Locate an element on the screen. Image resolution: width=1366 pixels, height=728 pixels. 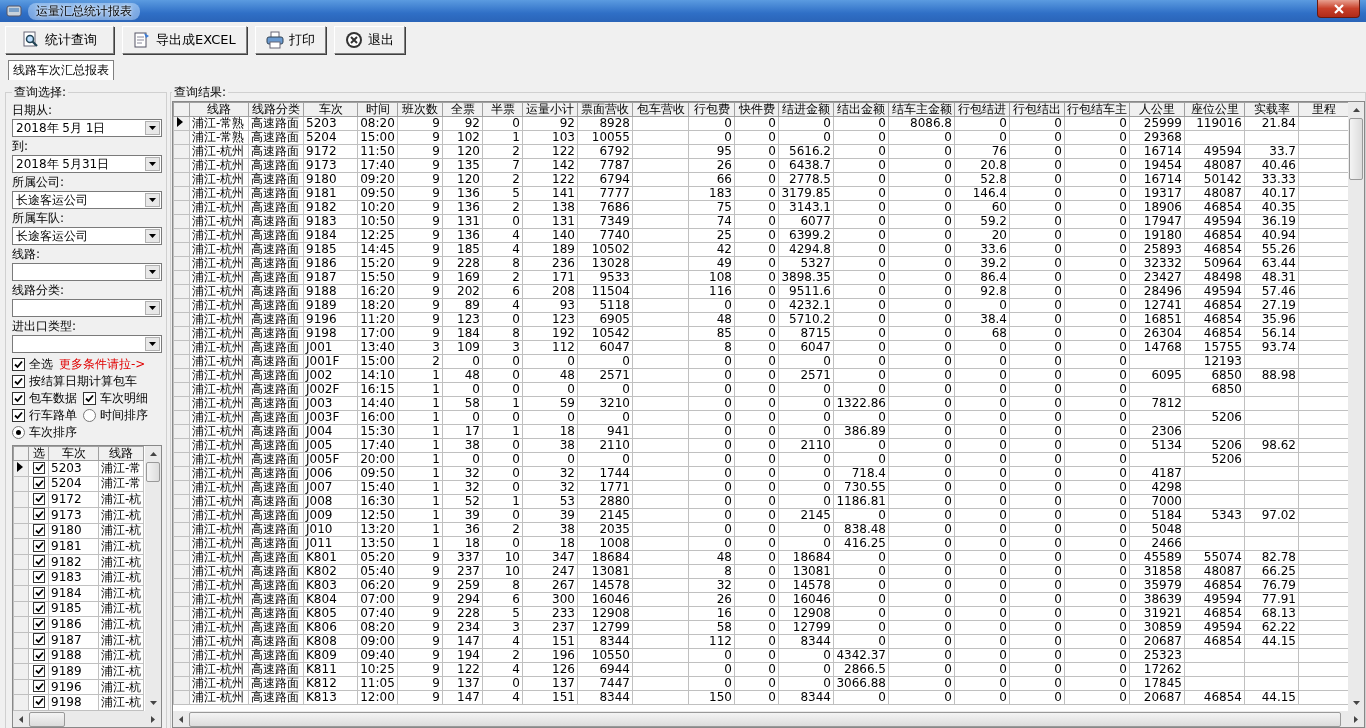
column-header: 选 is located at coordinates (38, 453).